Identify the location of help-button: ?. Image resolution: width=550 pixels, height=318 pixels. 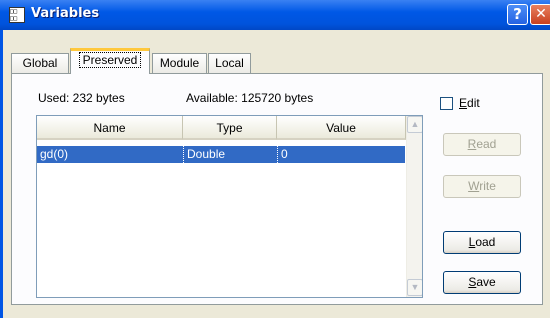
(517, 14).